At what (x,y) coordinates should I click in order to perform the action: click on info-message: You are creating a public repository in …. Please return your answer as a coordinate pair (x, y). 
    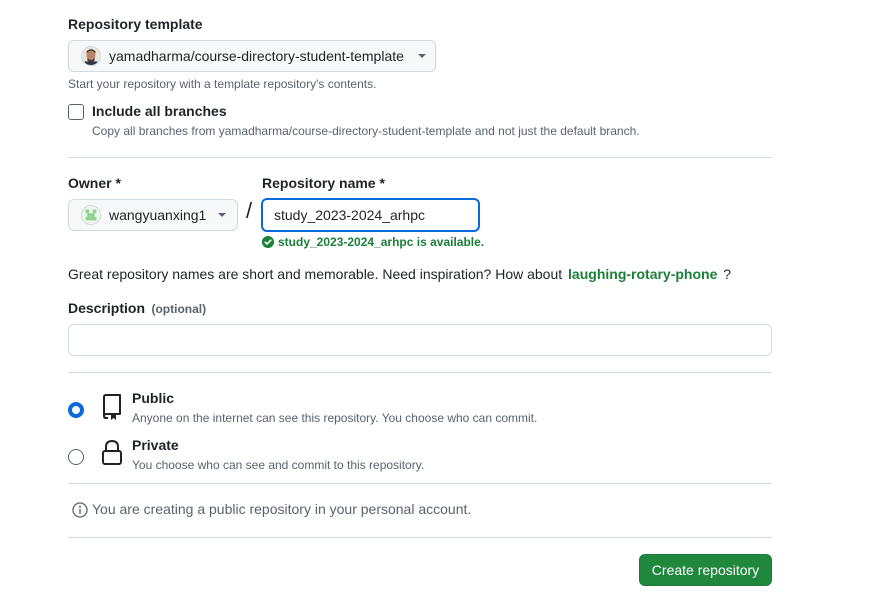
    Looking at the image, I should click on (282, 509).